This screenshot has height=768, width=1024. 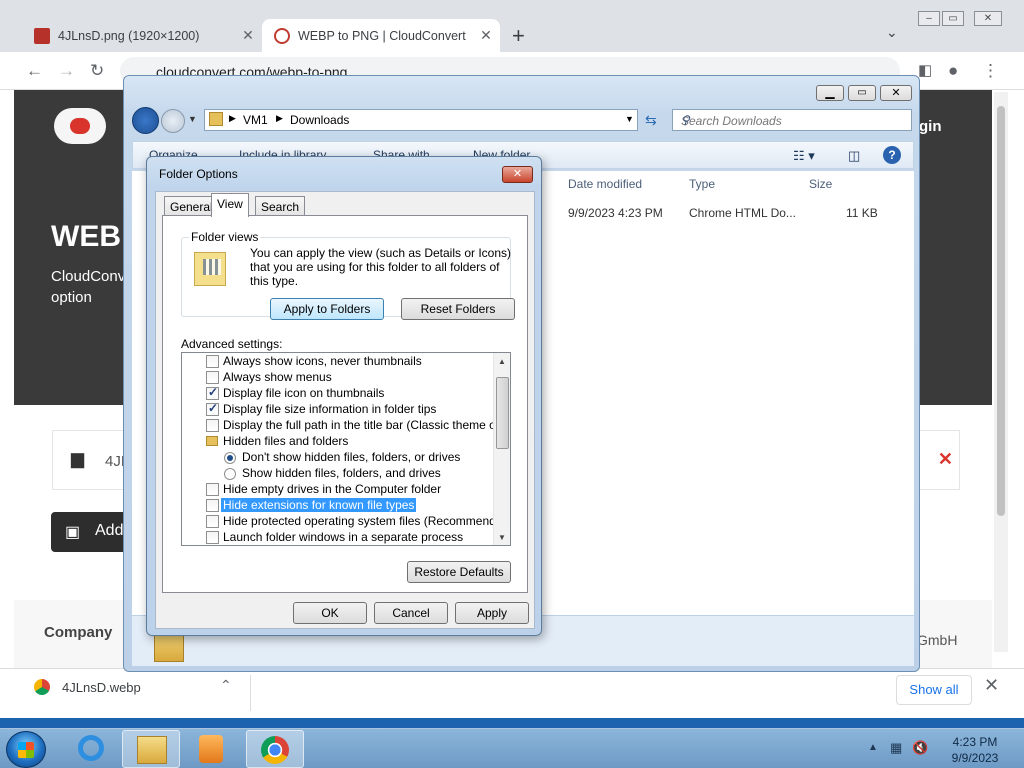 I want to click on tab-image: 4JLnsD.png (1920×1200) ✕, so click(x=142, y=35).